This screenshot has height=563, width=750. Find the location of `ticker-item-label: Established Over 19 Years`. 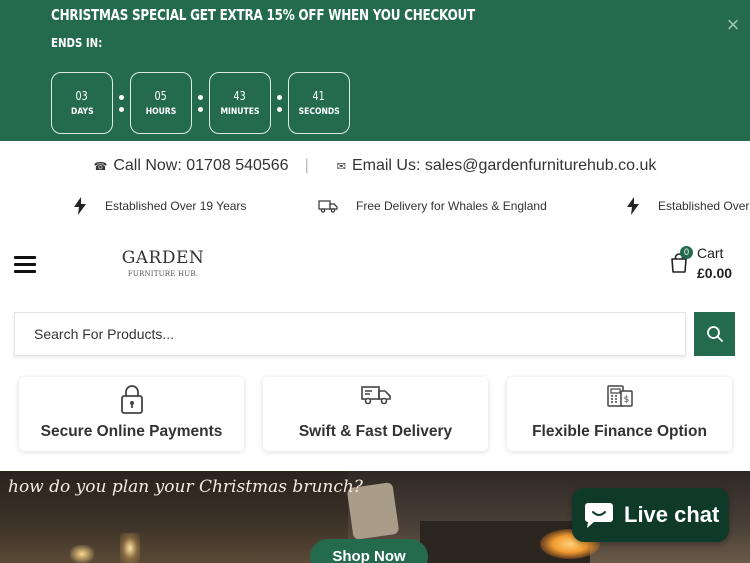

ticker-item-label: Established Over 19 Years is located at coordinates (176, 206).